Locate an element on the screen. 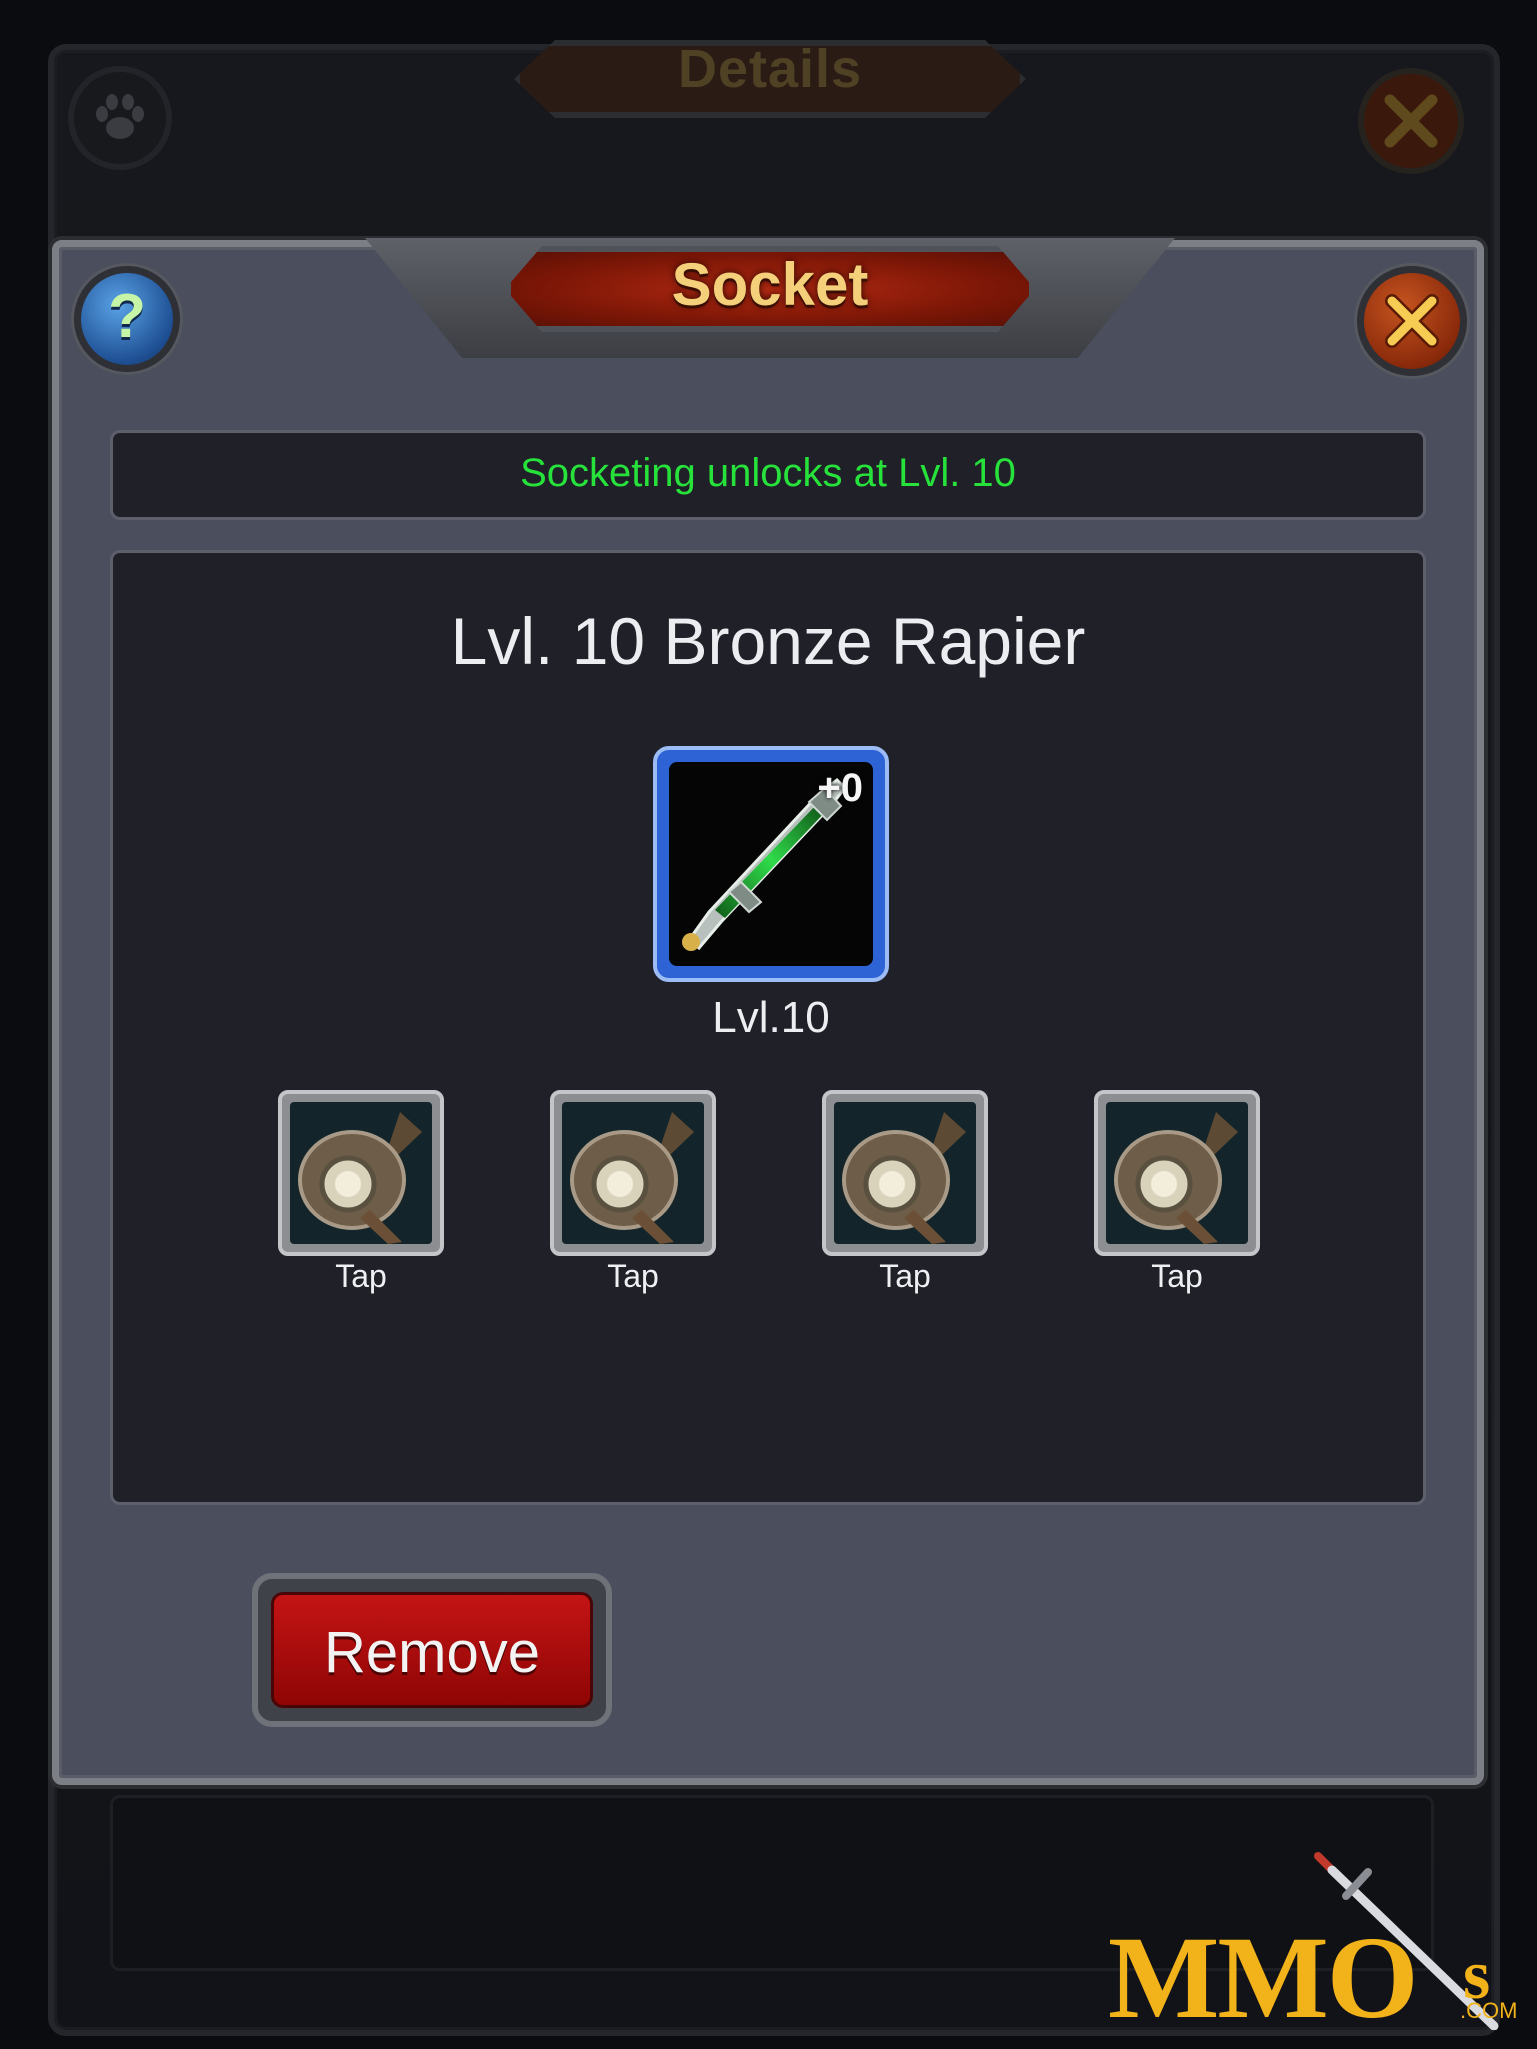 The height and width of the screenshot is (2049, 1537). remove-button-face: Remove is located at coordinates (432, 1650).